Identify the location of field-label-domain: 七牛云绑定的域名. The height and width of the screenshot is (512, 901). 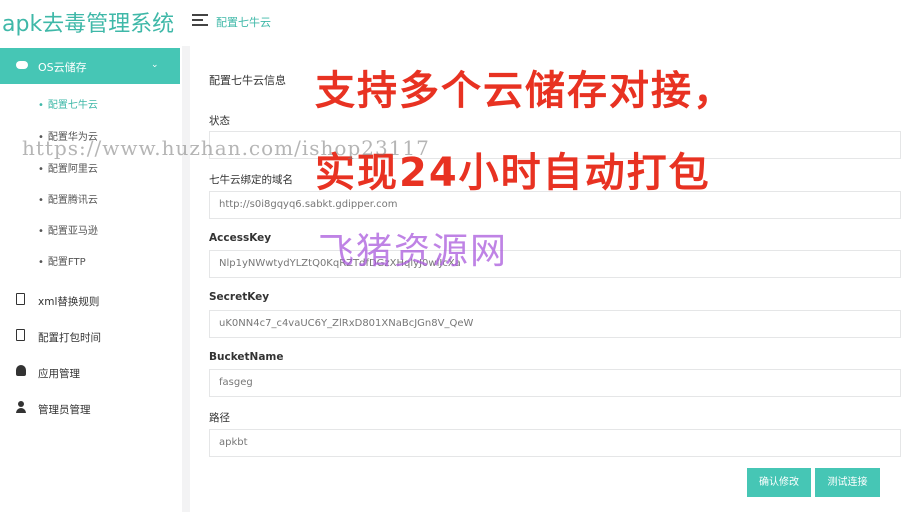
(251, 180).